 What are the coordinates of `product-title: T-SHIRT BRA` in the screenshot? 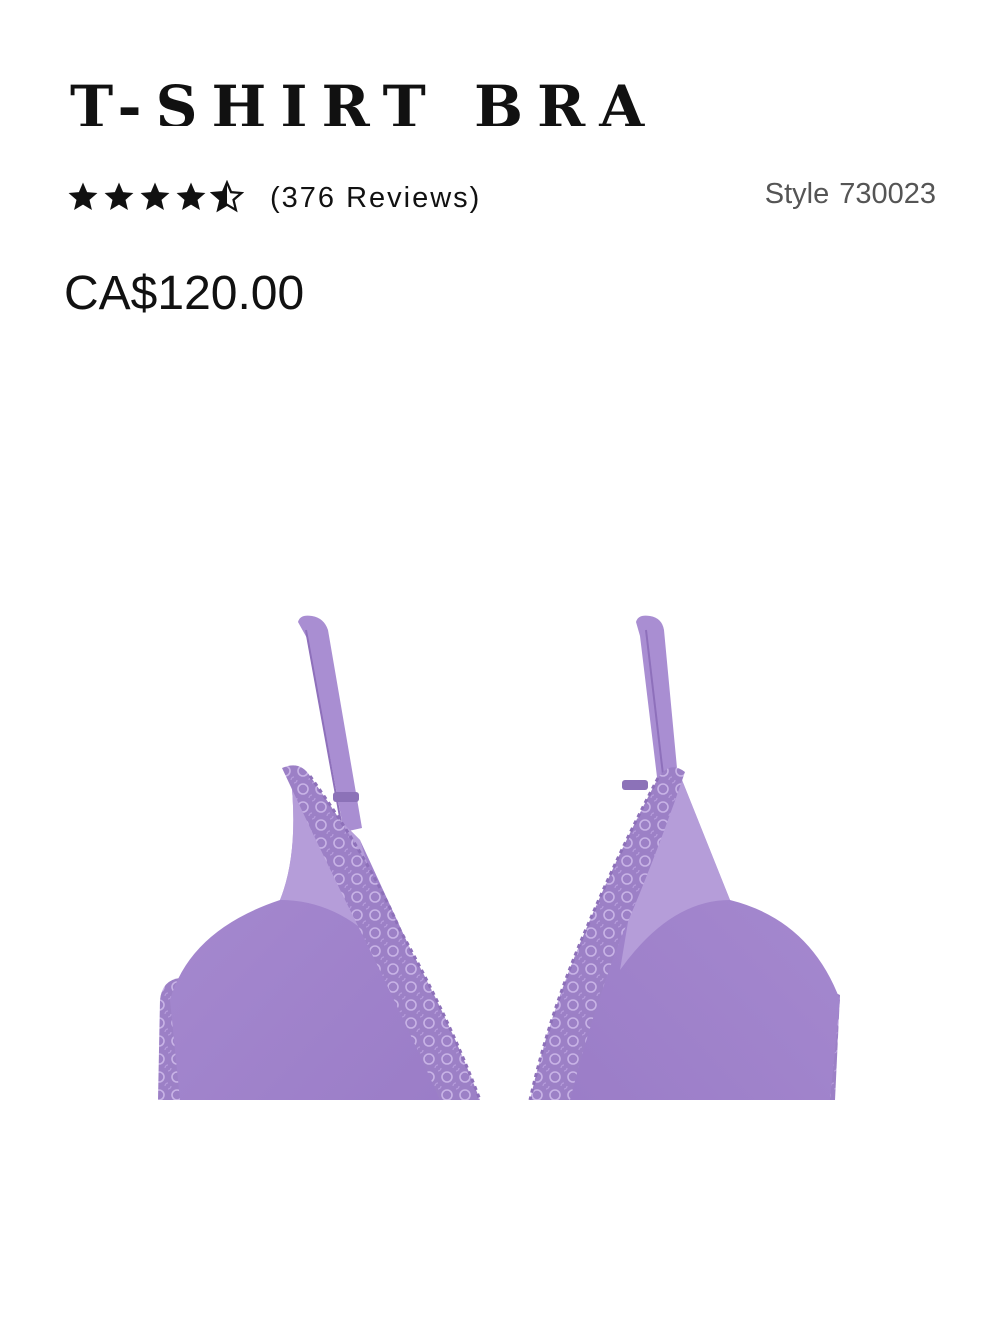 It's located at (364, 102).